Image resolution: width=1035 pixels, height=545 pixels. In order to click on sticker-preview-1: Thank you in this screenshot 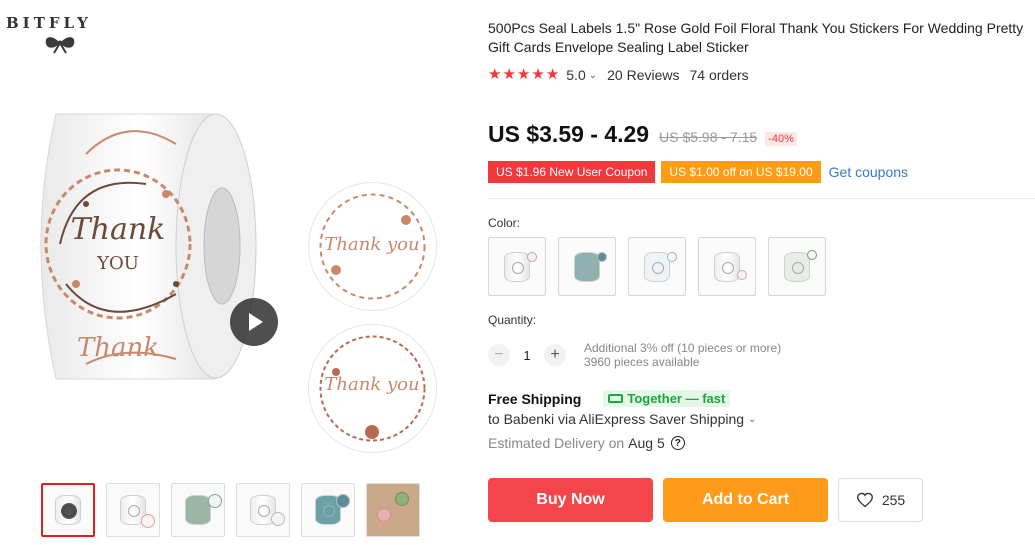, I will do `click(372, 246)`.